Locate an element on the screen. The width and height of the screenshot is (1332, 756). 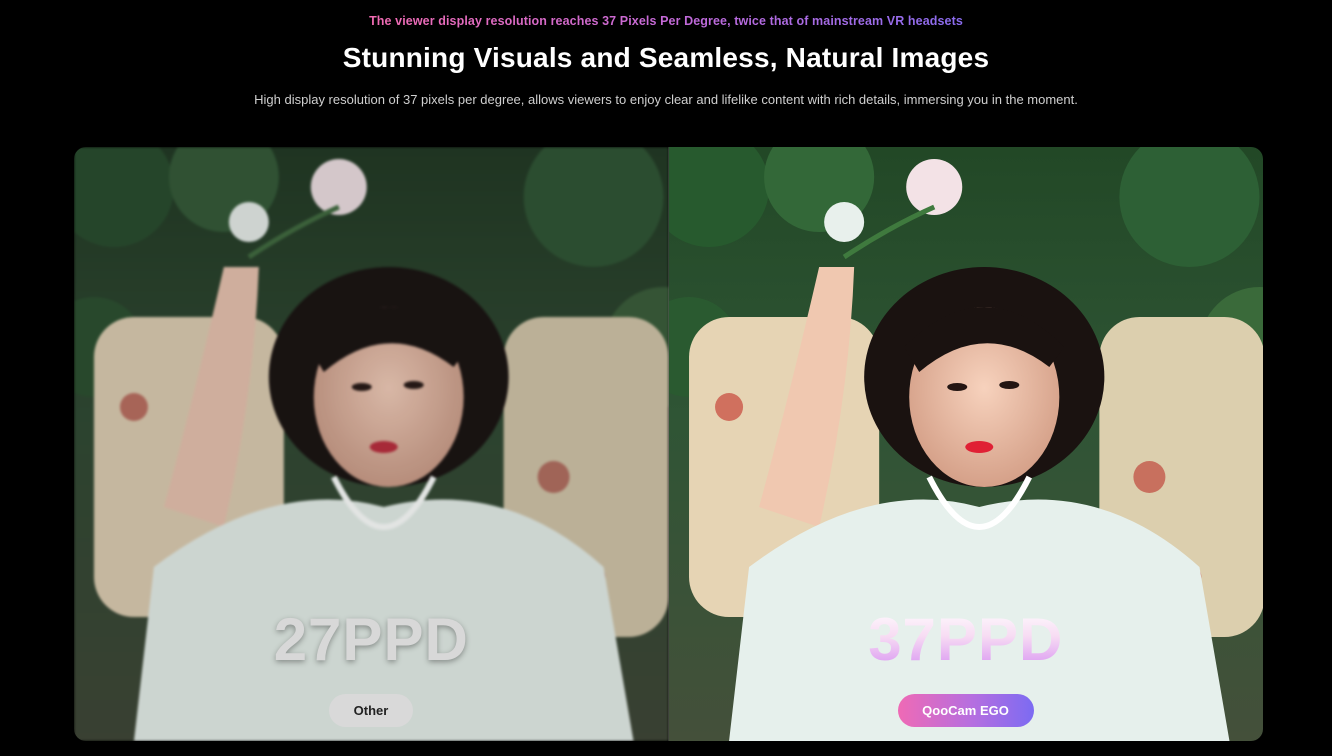
ppd-value-other: 27PPD is located at coordinates (371, 639).